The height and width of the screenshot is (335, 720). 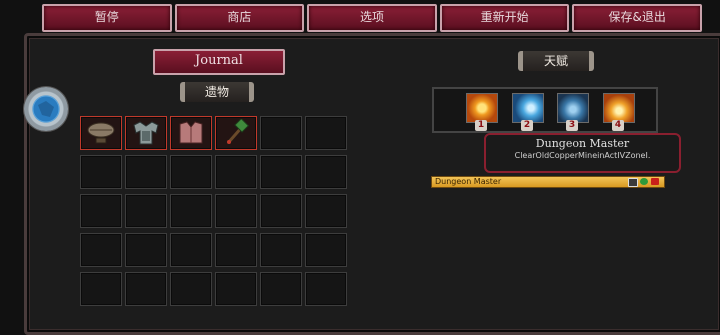 I want to click on quest-bar: Dungeon Master, so click(x=548, y=182).